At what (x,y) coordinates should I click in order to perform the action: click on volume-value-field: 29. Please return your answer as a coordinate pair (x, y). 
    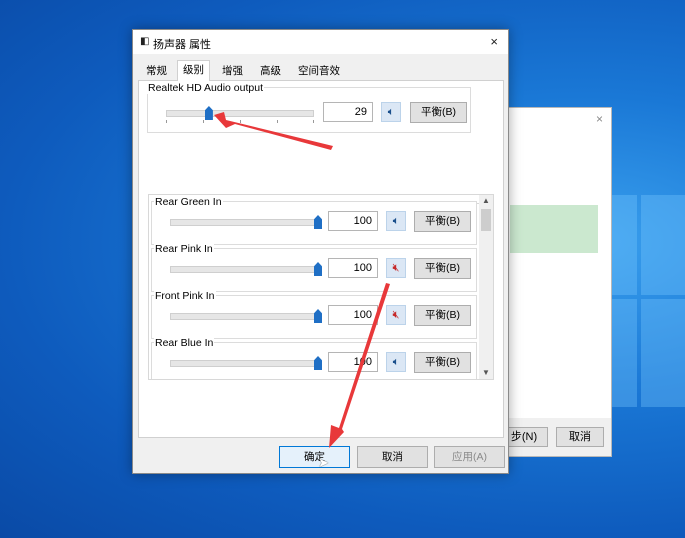
    Looking at the image, I should click on (348, 112).